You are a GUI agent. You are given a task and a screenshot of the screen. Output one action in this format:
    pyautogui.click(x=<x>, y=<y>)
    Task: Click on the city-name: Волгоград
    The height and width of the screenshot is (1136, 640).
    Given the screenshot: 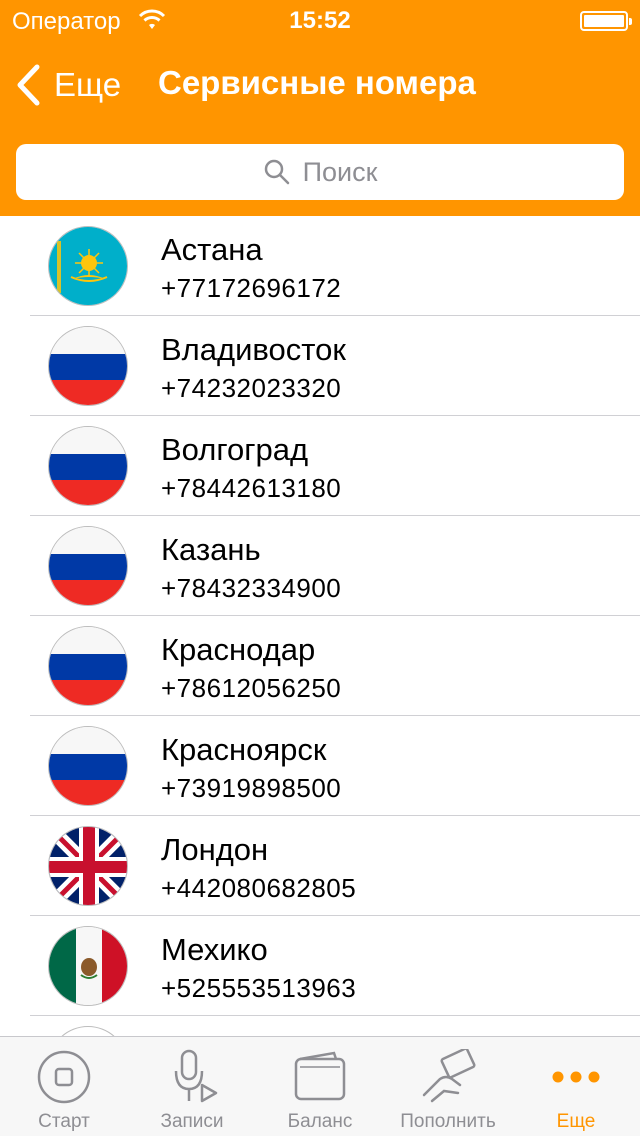 What is the action you would take?
    pyautogui.click(x=235, y=449)
    